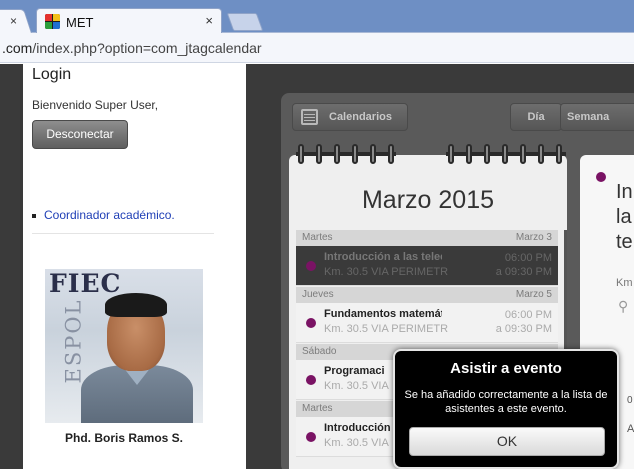  I want to click on day-header-name: Jueves, so click(318, 294).